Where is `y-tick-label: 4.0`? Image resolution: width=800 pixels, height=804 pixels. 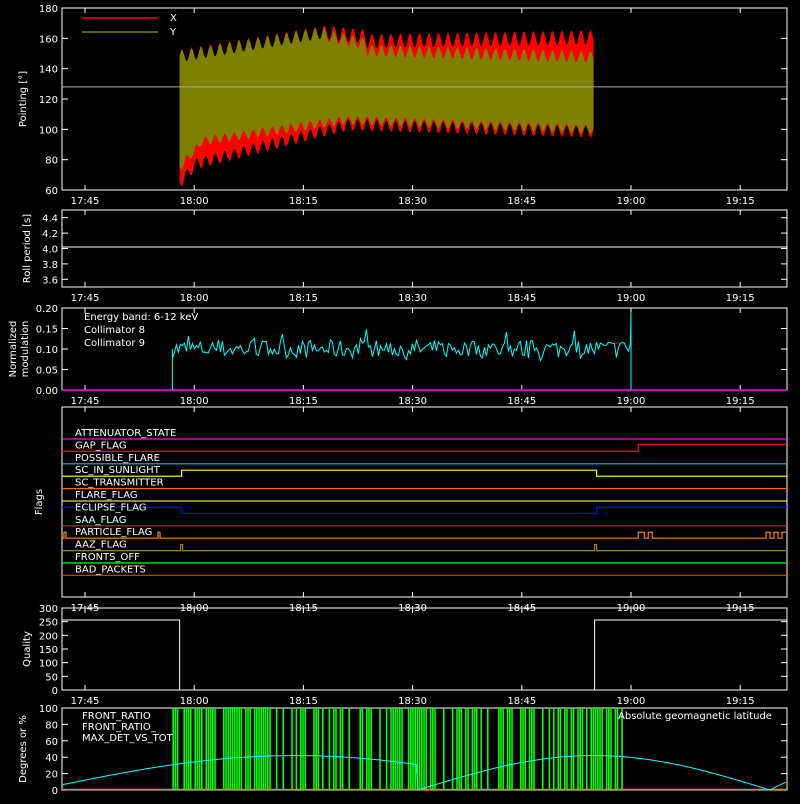
y-tick-label: 4.0 is located at coordinates (50, 250).